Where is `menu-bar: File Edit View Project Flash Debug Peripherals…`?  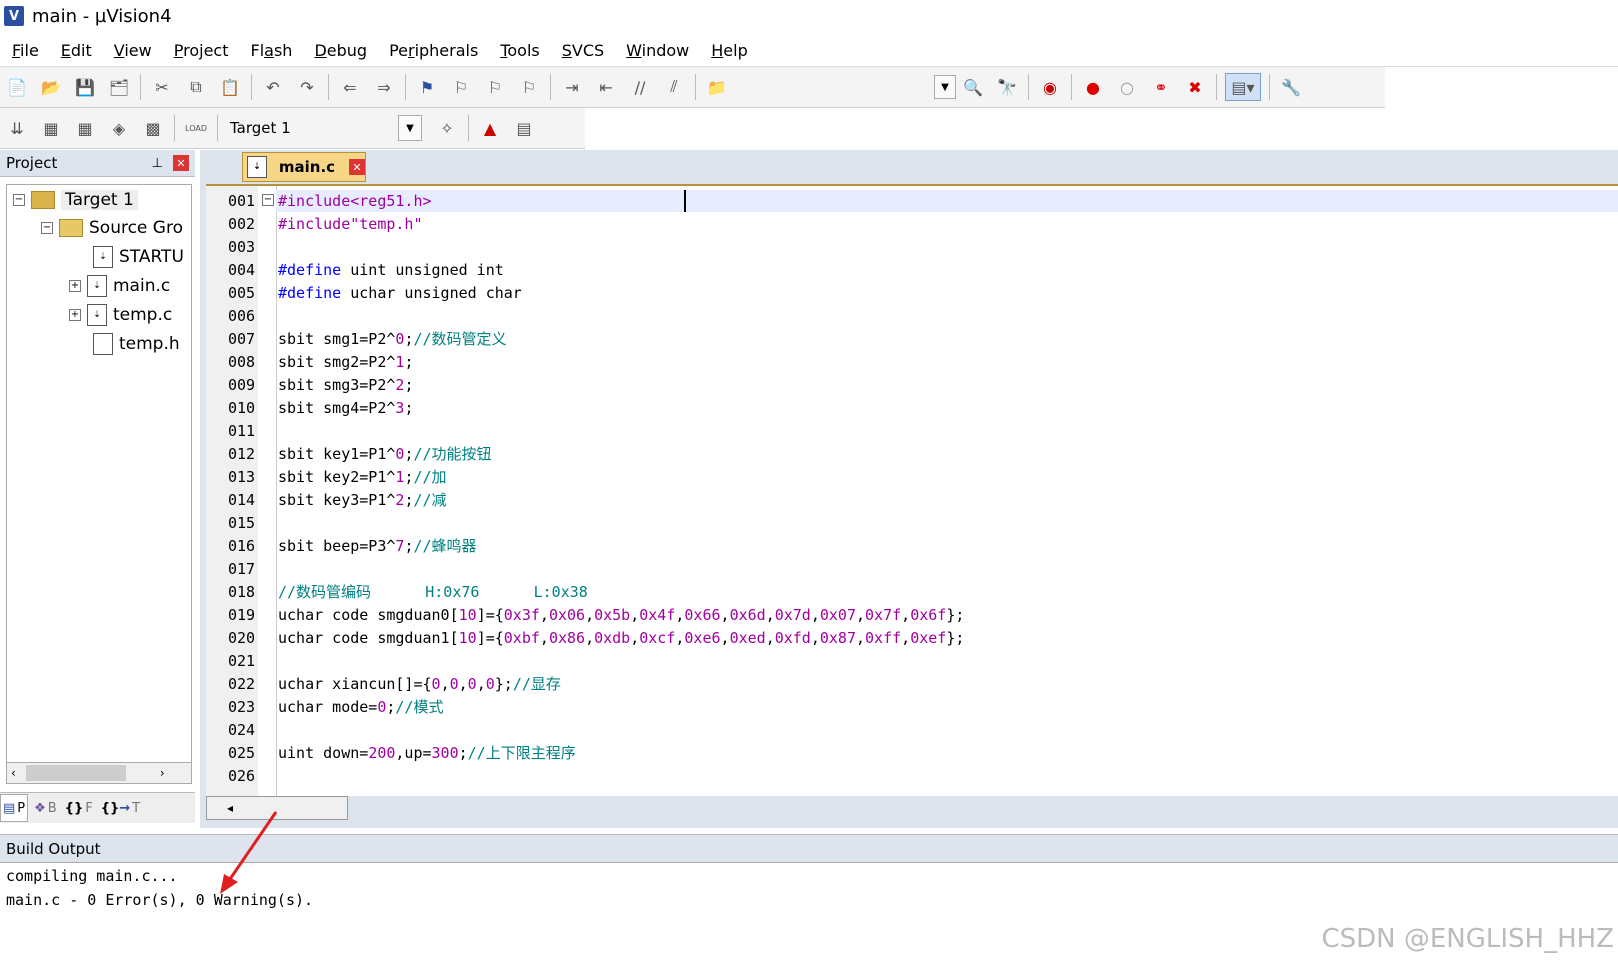 menu-bar: File Edit View Project Flash Debug Peripherals… is located at coordinates (809, 50).